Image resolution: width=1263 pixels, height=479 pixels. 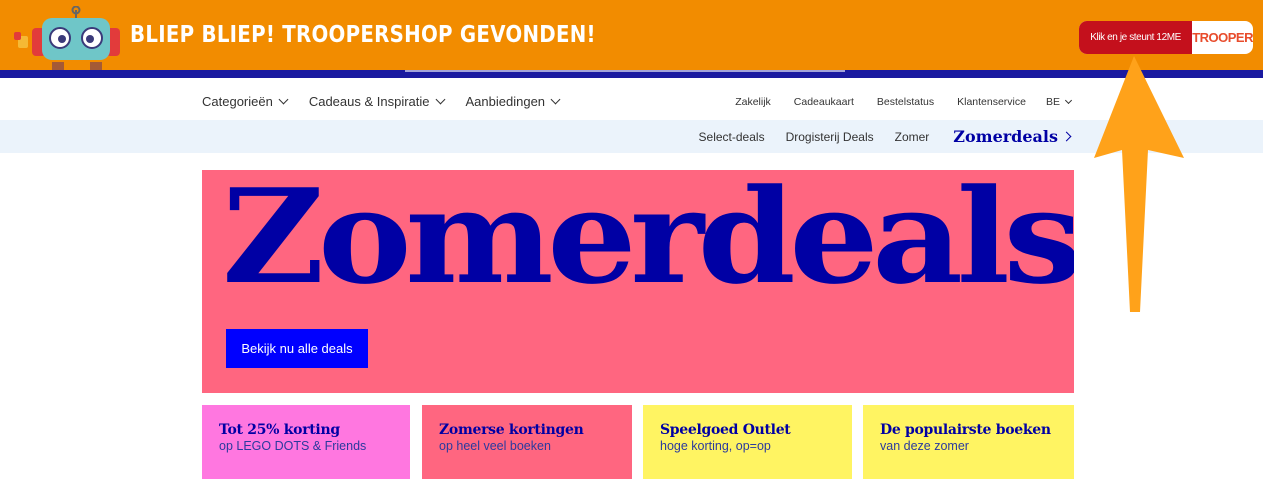 What do you see at coordinates (824, 102) in the screenshot?
I see `nav-link-giftcard: Cadeaukaart` at bounding box center [824, 102].